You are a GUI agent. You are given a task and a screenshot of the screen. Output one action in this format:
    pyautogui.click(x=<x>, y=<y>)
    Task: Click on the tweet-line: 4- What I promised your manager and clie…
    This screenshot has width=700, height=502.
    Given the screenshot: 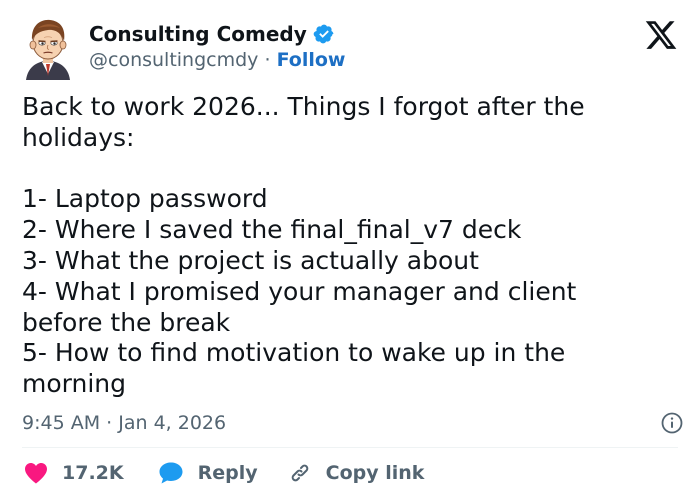 What is the action you would take?
    pyautogui.click(x=299, y=291)
    